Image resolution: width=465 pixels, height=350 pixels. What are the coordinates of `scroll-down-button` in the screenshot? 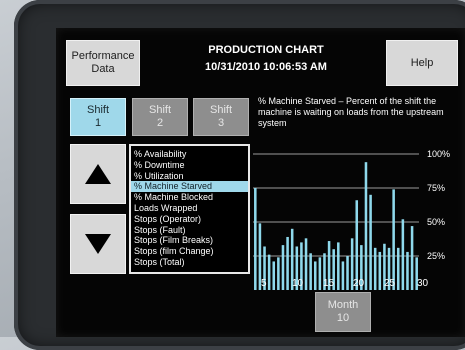 It's located at (98, 244).